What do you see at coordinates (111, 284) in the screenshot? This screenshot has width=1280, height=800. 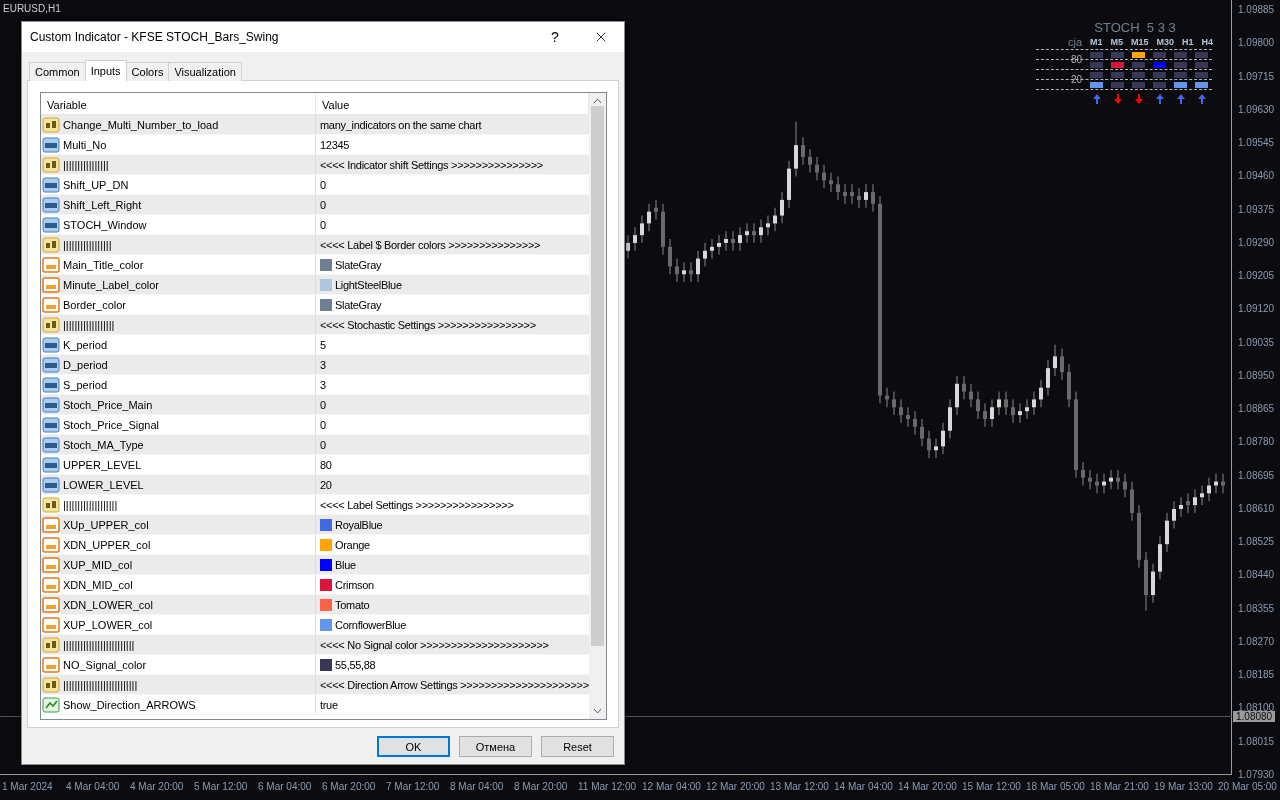 I see `variable-name: Minute_Label_color` at bounding box center [111, 284].